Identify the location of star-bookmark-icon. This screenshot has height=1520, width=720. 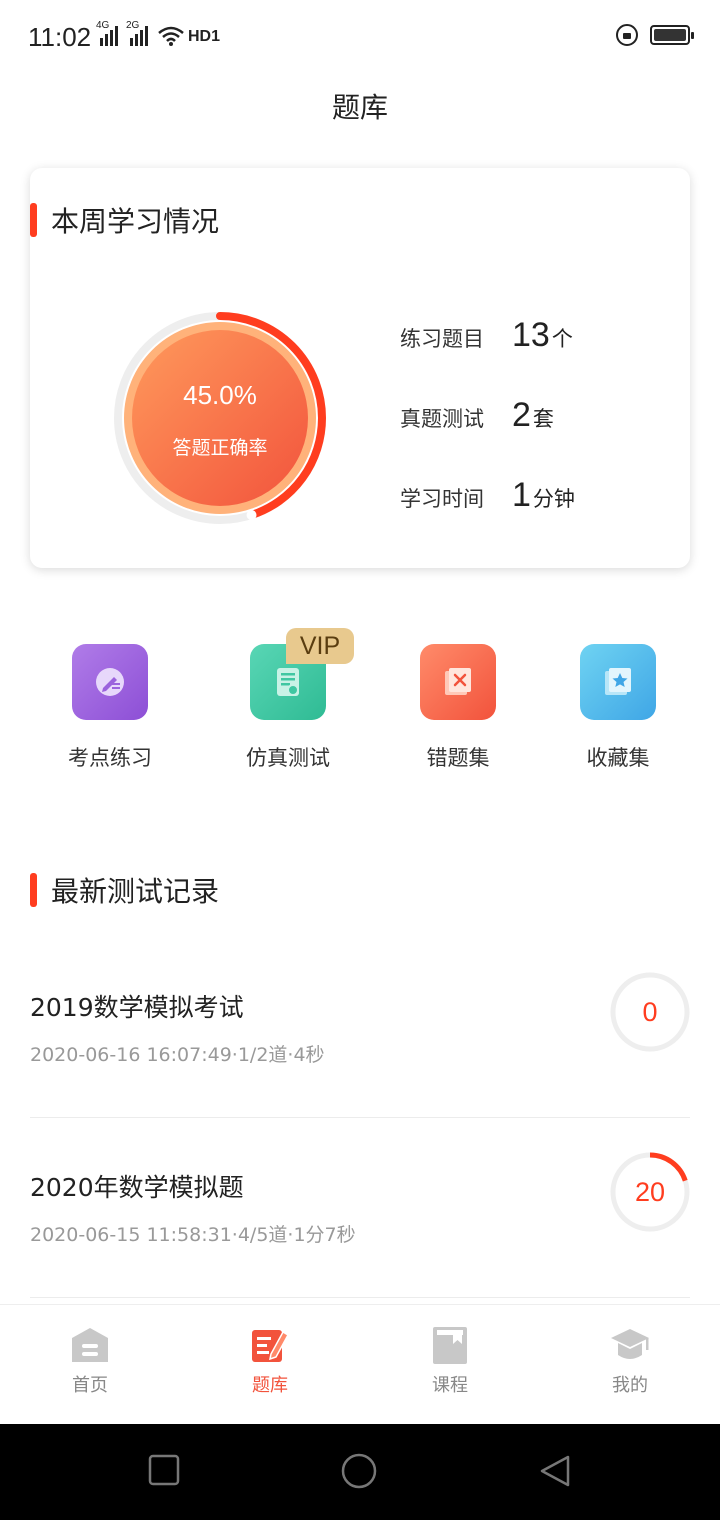
(618, 682).